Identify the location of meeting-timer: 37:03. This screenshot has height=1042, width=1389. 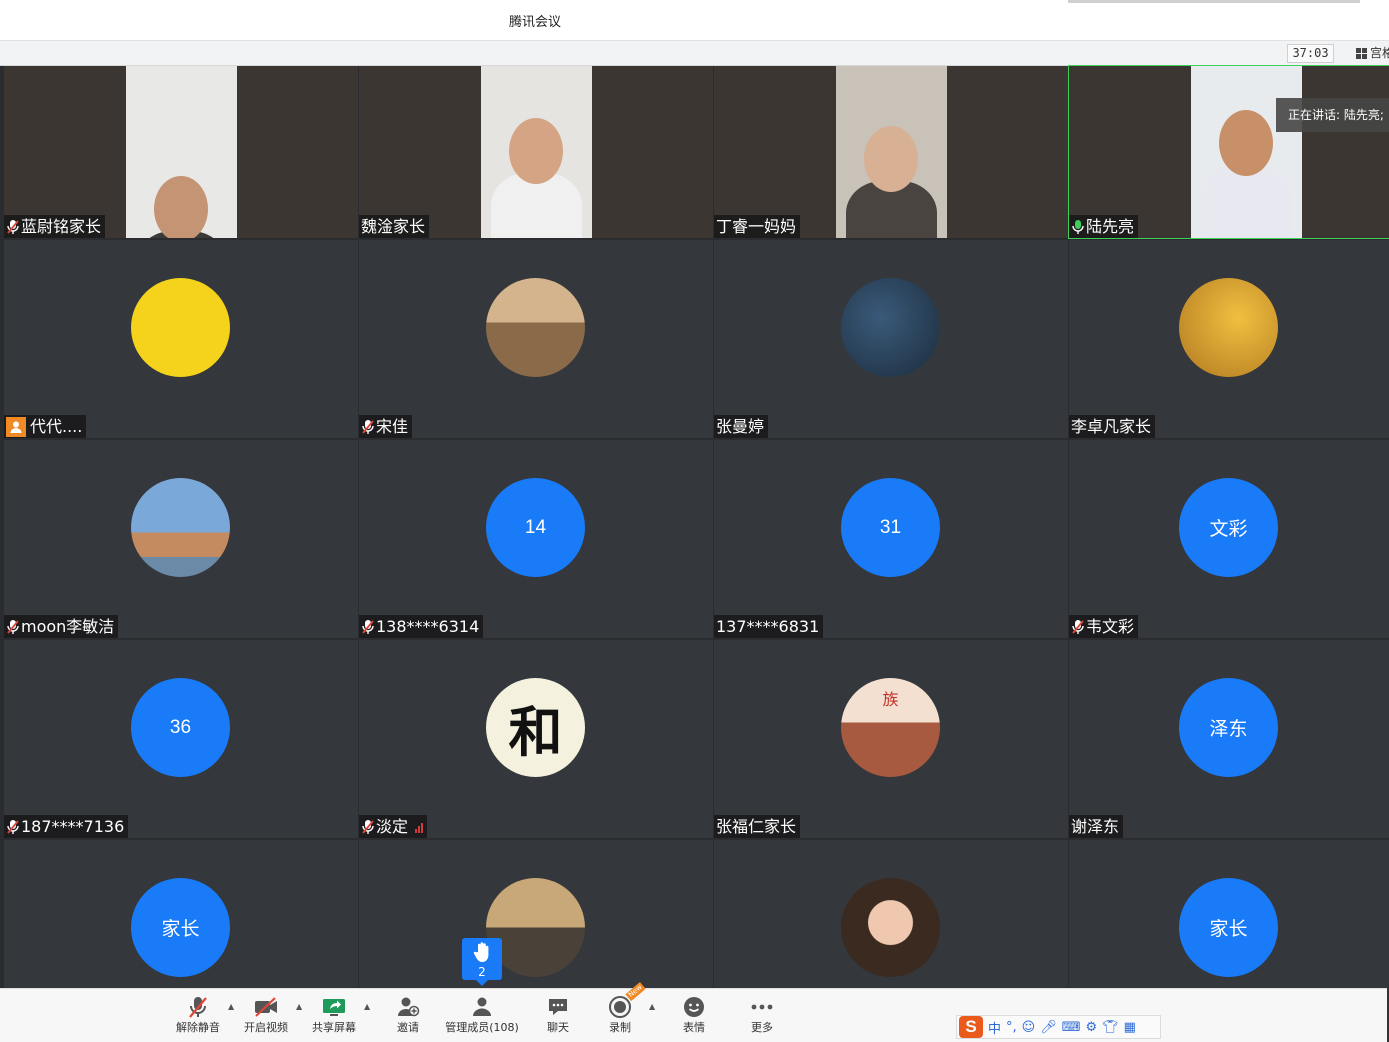
(1310, 53).